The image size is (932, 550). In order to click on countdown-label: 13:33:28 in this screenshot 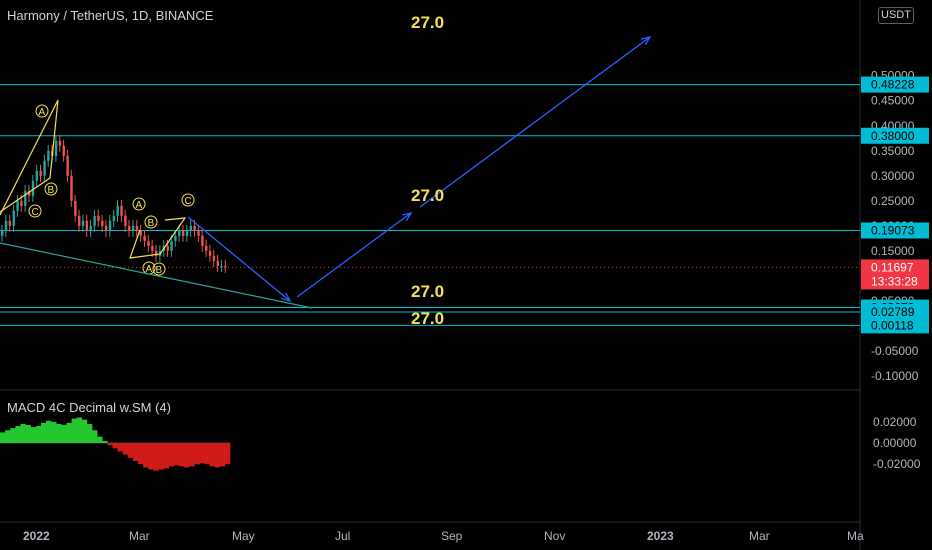, I will do `click(894, 281)`.